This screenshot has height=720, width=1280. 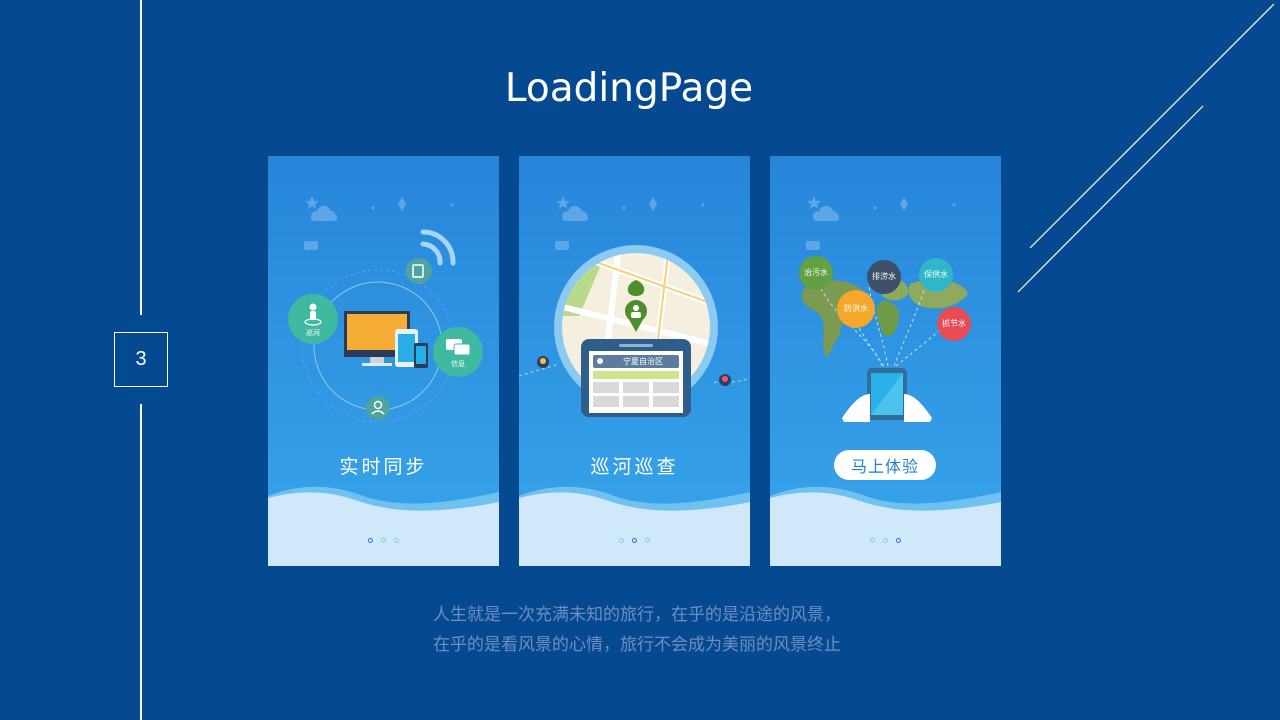 What do you see at coordinates (629, 88) in the screenshot?
I see `page-title: LoadingPage` at bounding box center [629, 88].